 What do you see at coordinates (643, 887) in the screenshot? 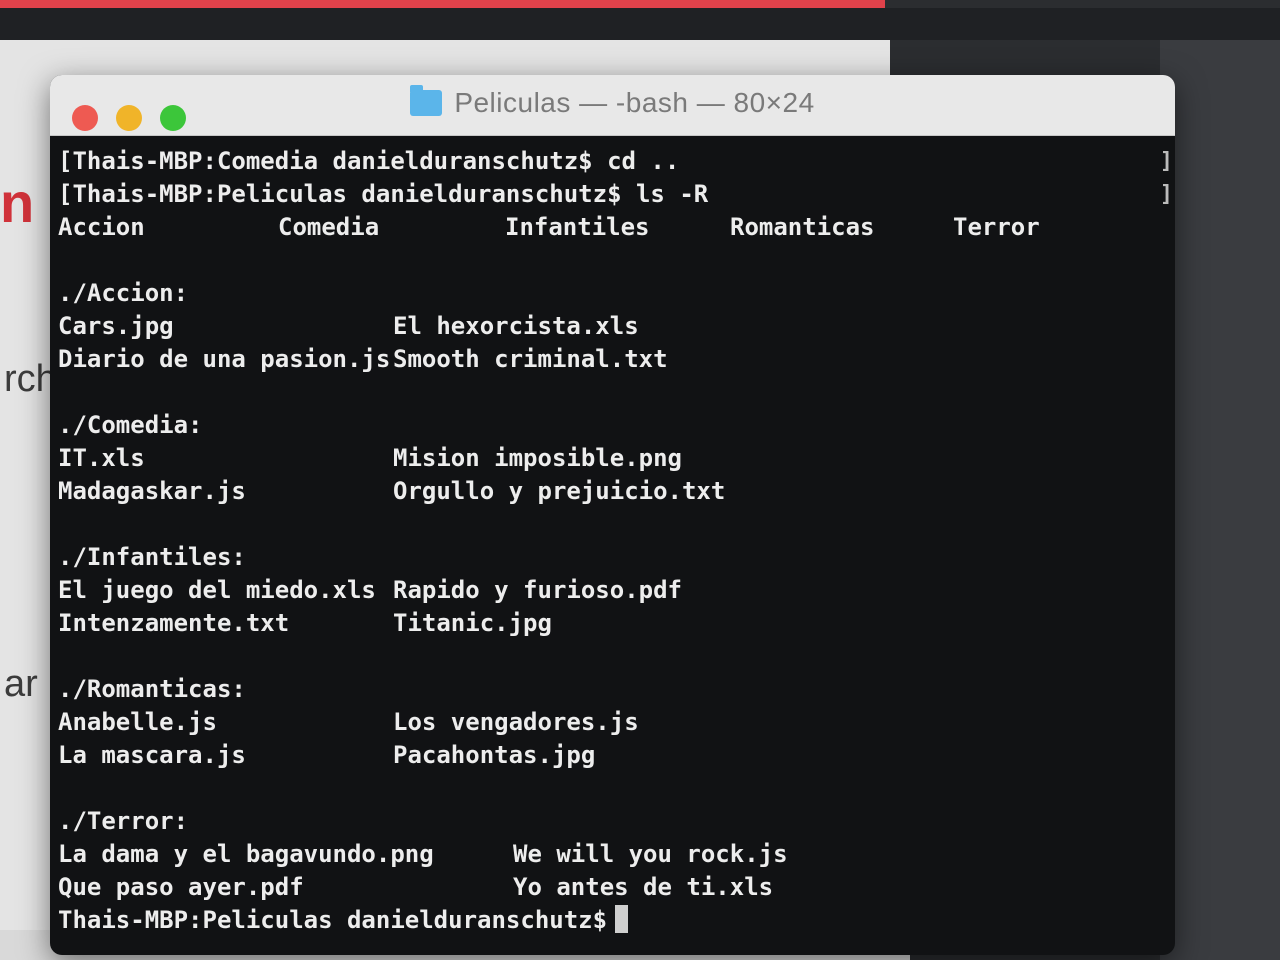
I see `file-name: Yo antes de ti.xls` at bounding box center [643, 887].